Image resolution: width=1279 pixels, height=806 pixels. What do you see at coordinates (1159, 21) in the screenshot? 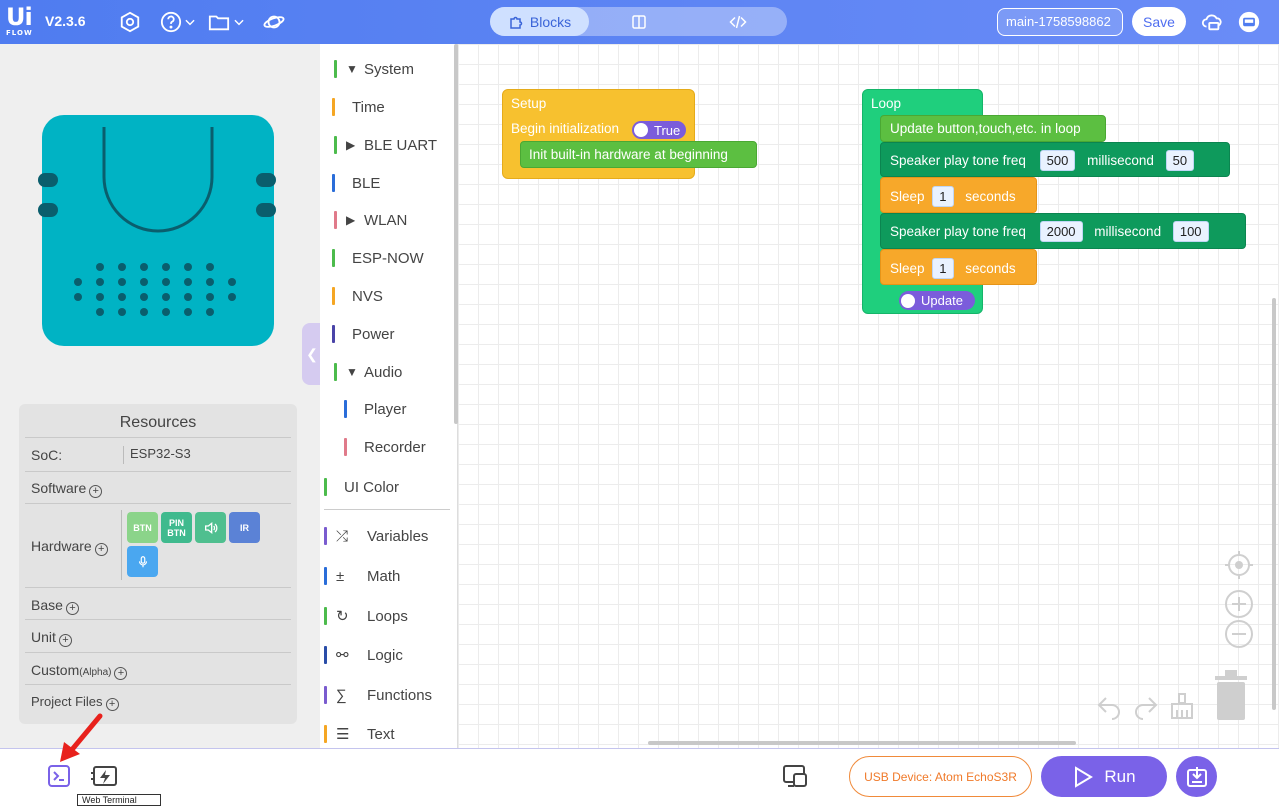
I see `save-button: Save` at bounding box center [1159, 21].